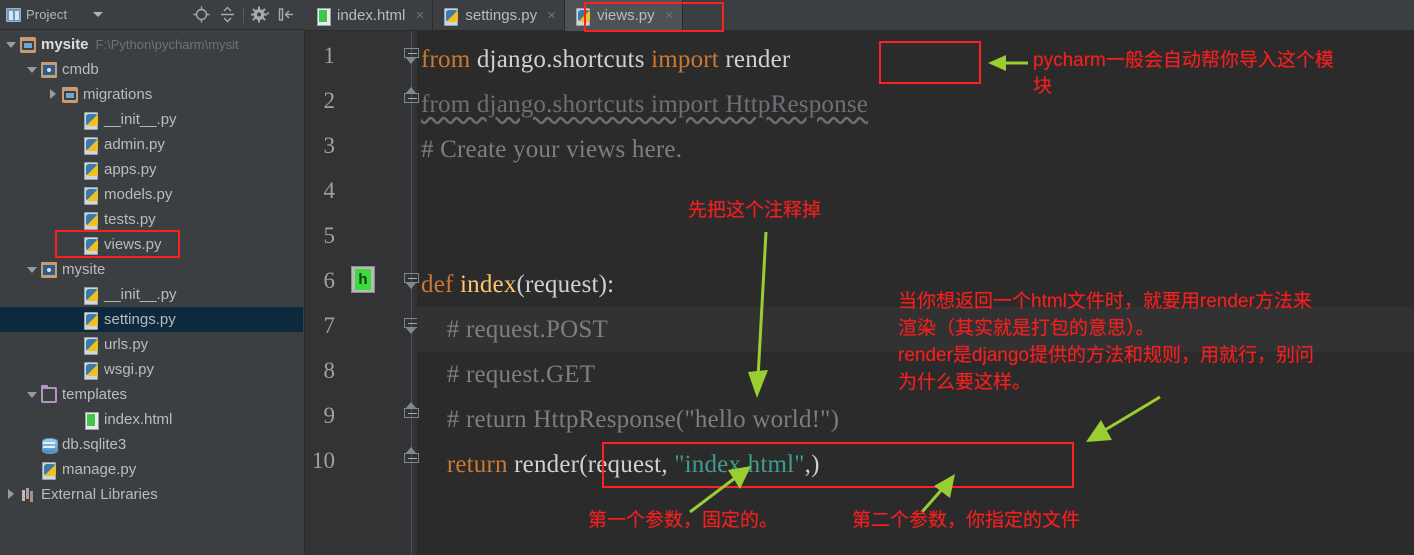  I want to click on tree-item-migrations: migrations, so click(151, 94).